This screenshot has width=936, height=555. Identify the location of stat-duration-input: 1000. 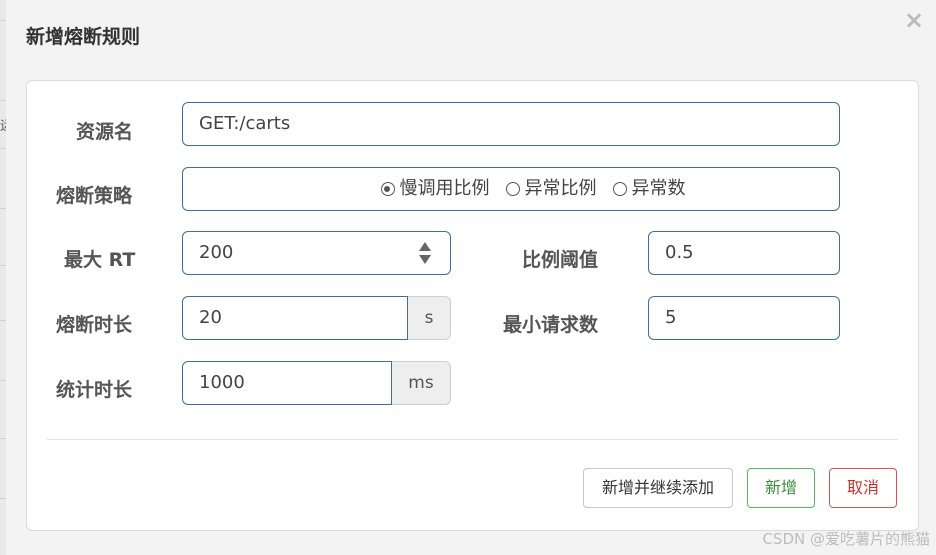
(287, 383).